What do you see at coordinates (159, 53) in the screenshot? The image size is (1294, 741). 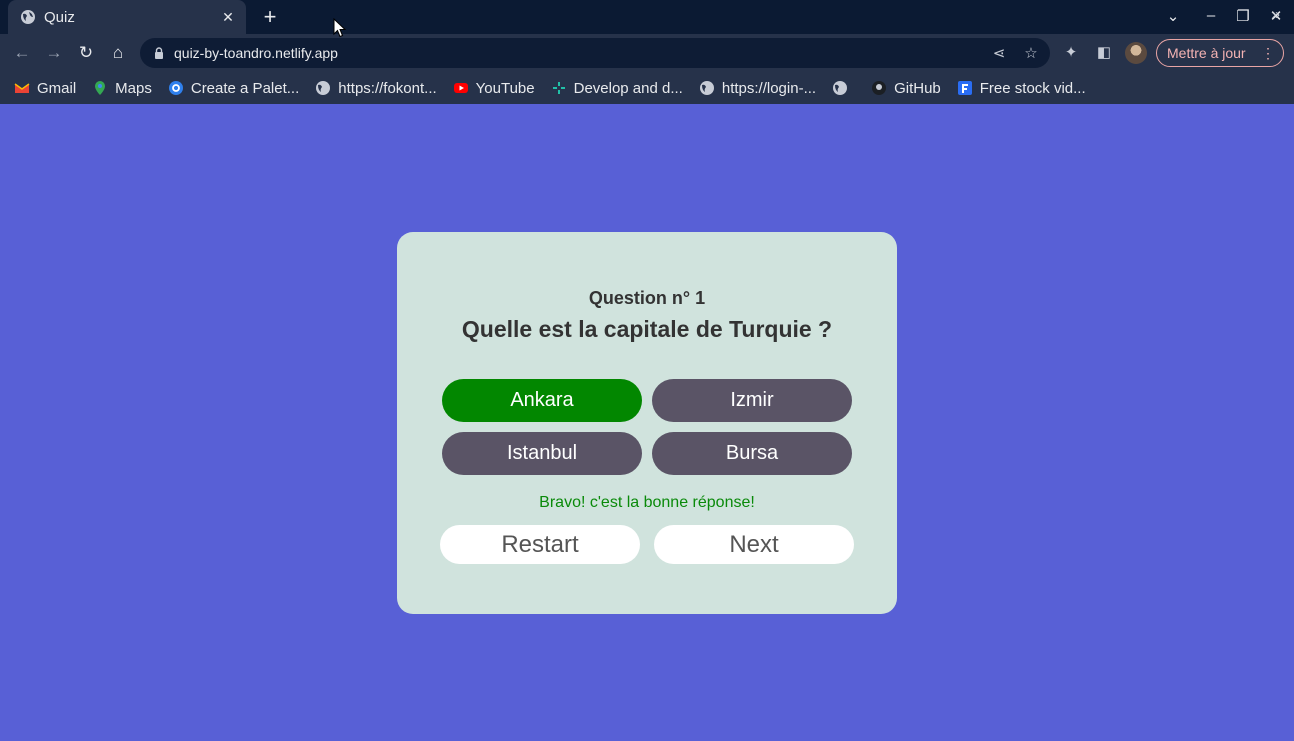 I see `lock-icon` at bounding box center [159, 53].